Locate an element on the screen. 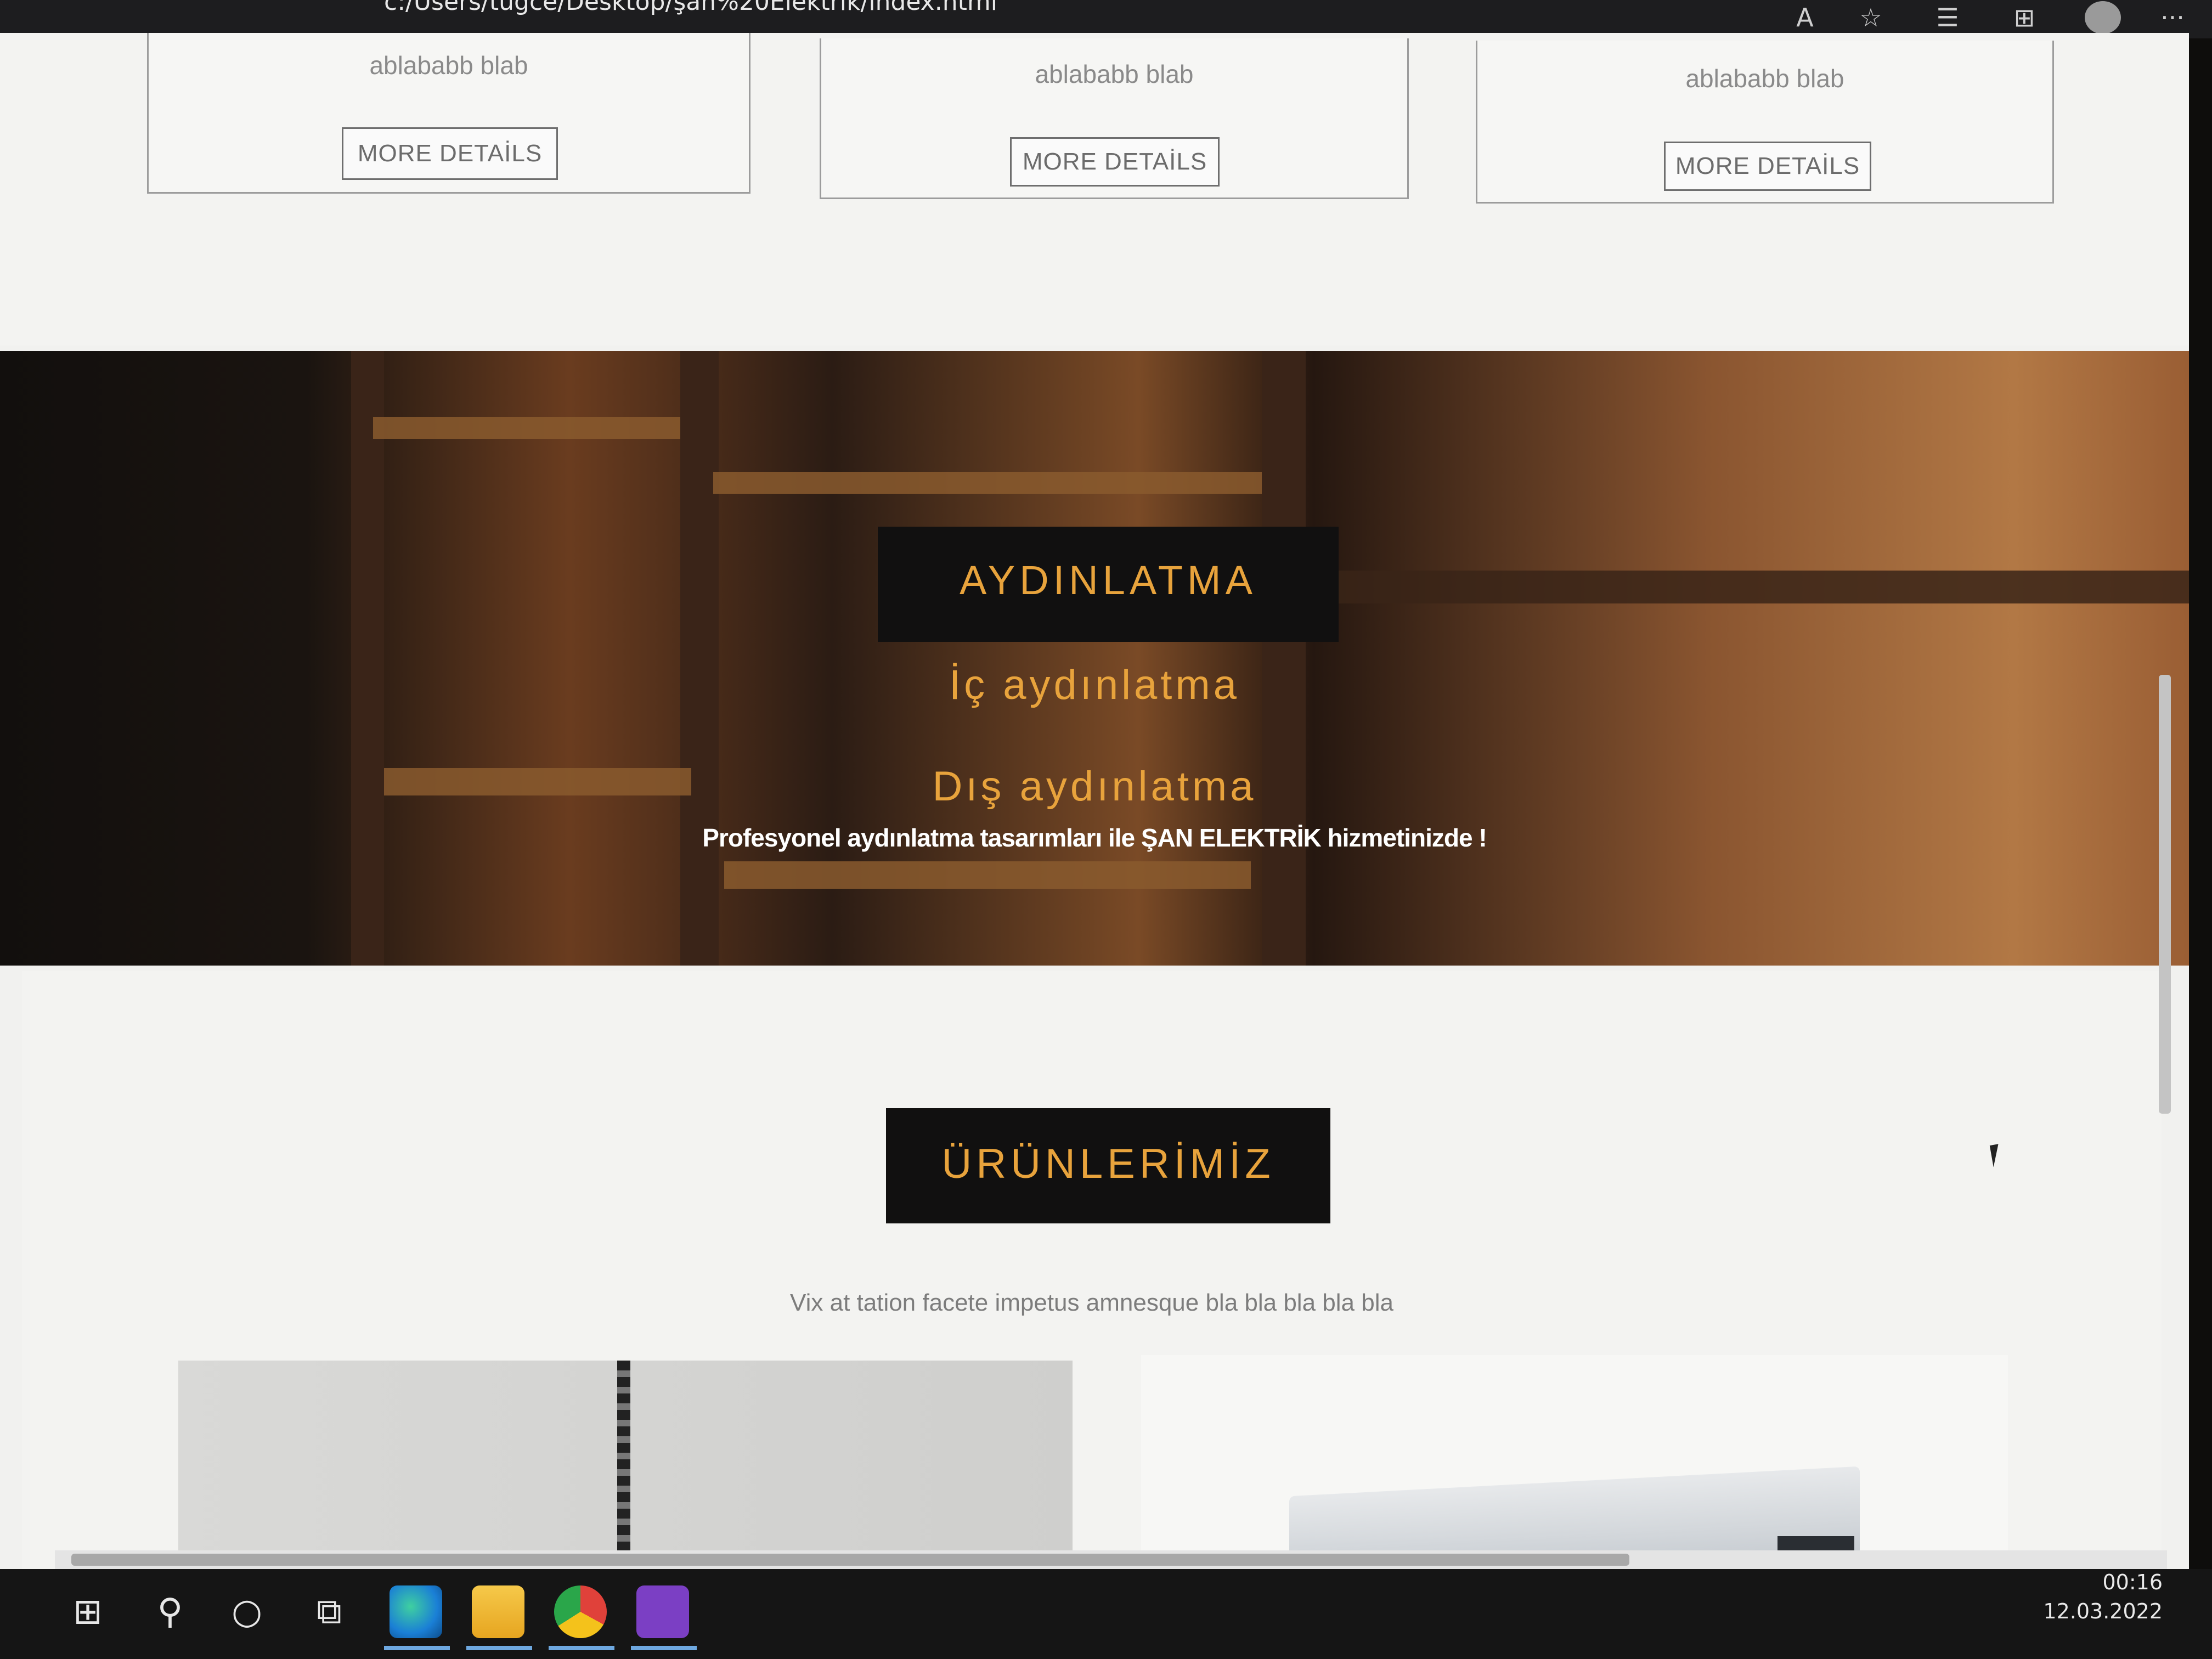 This screenshot has width=2212, height=1659. collections-icon: ⊞ is located at coordinates (2025, 17).